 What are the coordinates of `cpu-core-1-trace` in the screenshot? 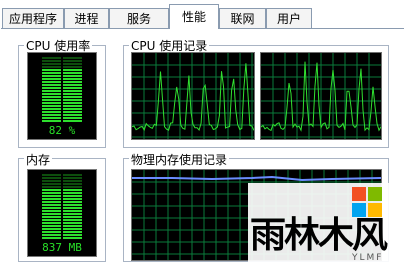 It's located at (193, 96).